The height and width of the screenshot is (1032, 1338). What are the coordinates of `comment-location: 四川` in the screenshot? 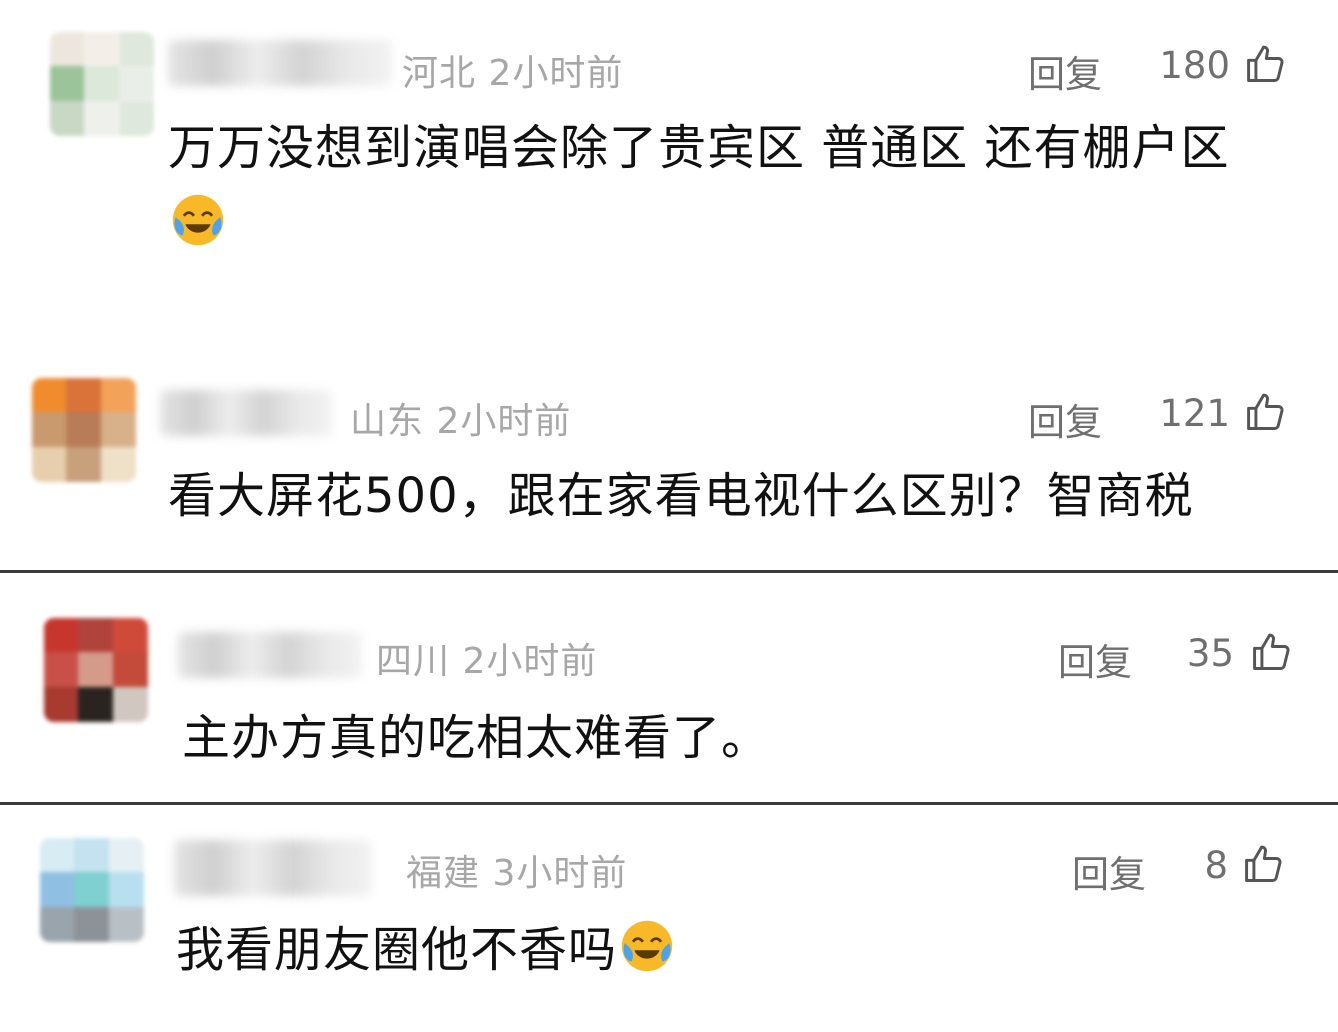 It's located at (413, 661).